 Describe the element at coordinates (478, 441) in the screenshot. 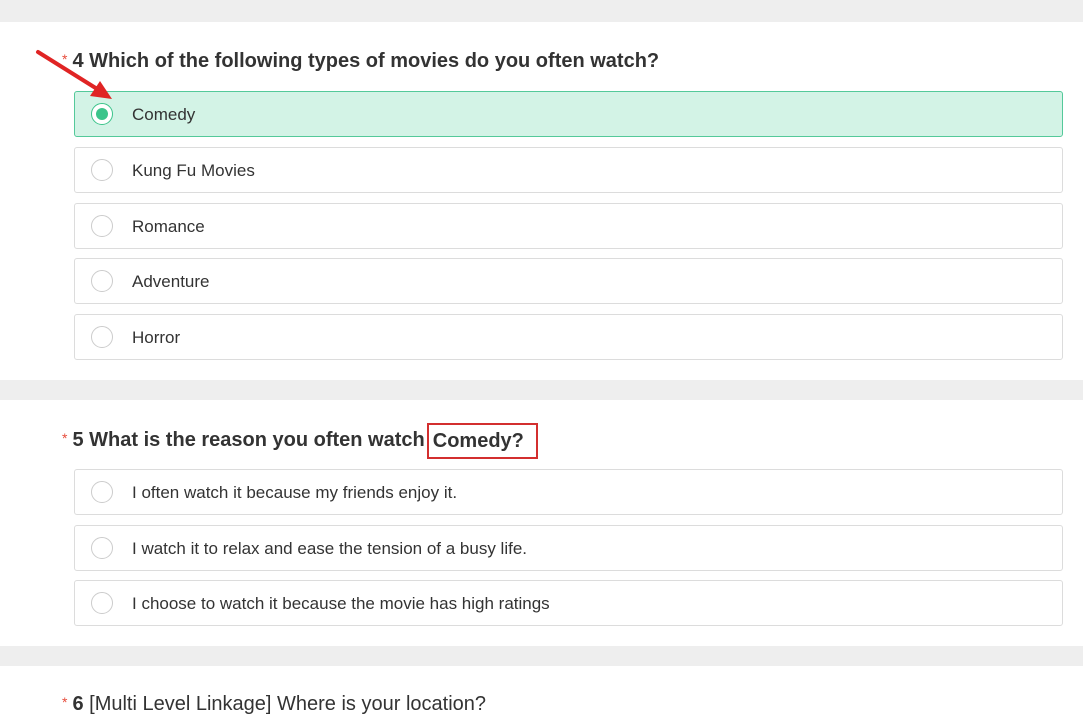

I see `highlighted-answer: Comedy?` at that location.